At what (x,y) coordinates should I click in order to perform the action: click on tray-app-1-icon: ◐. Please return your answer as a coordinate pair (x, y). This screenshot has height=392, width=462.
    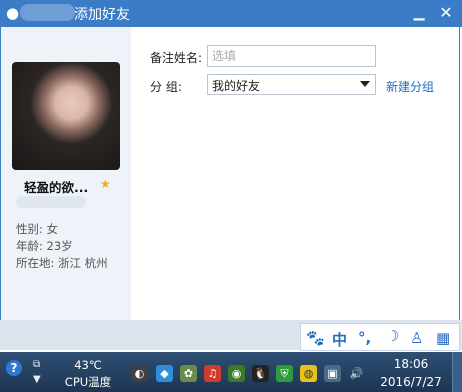
    Looking at the image, I should click on (139, 373).